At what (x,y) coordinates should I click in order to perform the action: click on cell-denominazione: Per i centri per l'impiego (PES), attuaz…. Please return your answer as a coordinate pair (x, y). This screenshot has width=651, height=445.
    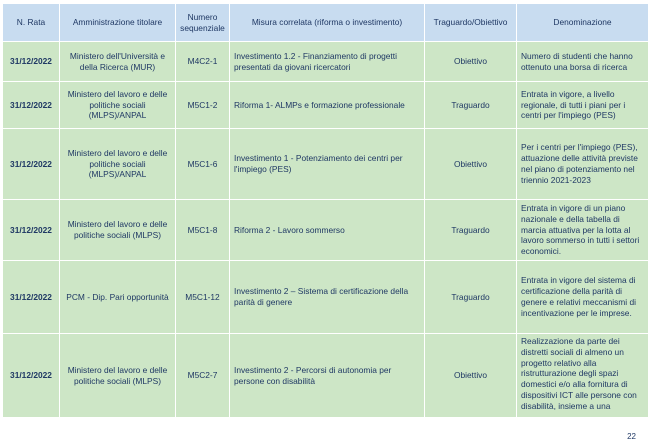
    Looking at the image, I should click on (582, 164).